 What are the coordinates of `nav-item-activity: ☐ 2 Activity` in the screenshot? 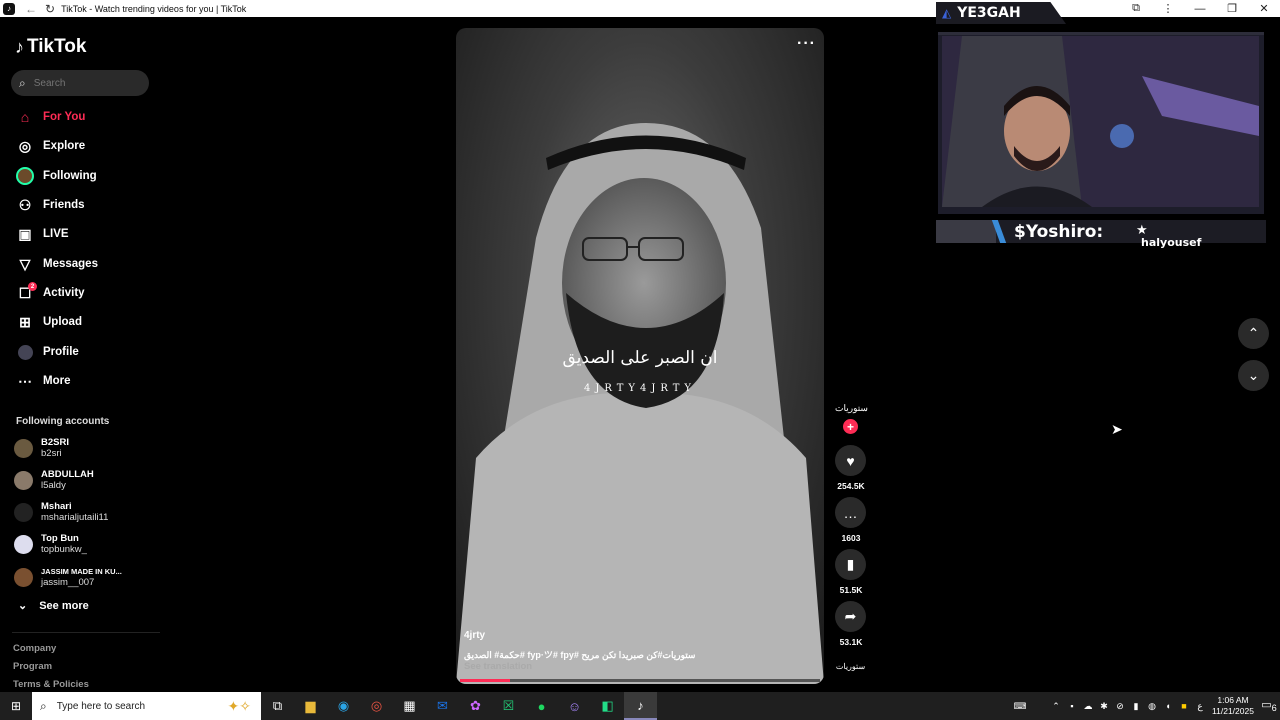 It's located at (50, 293).